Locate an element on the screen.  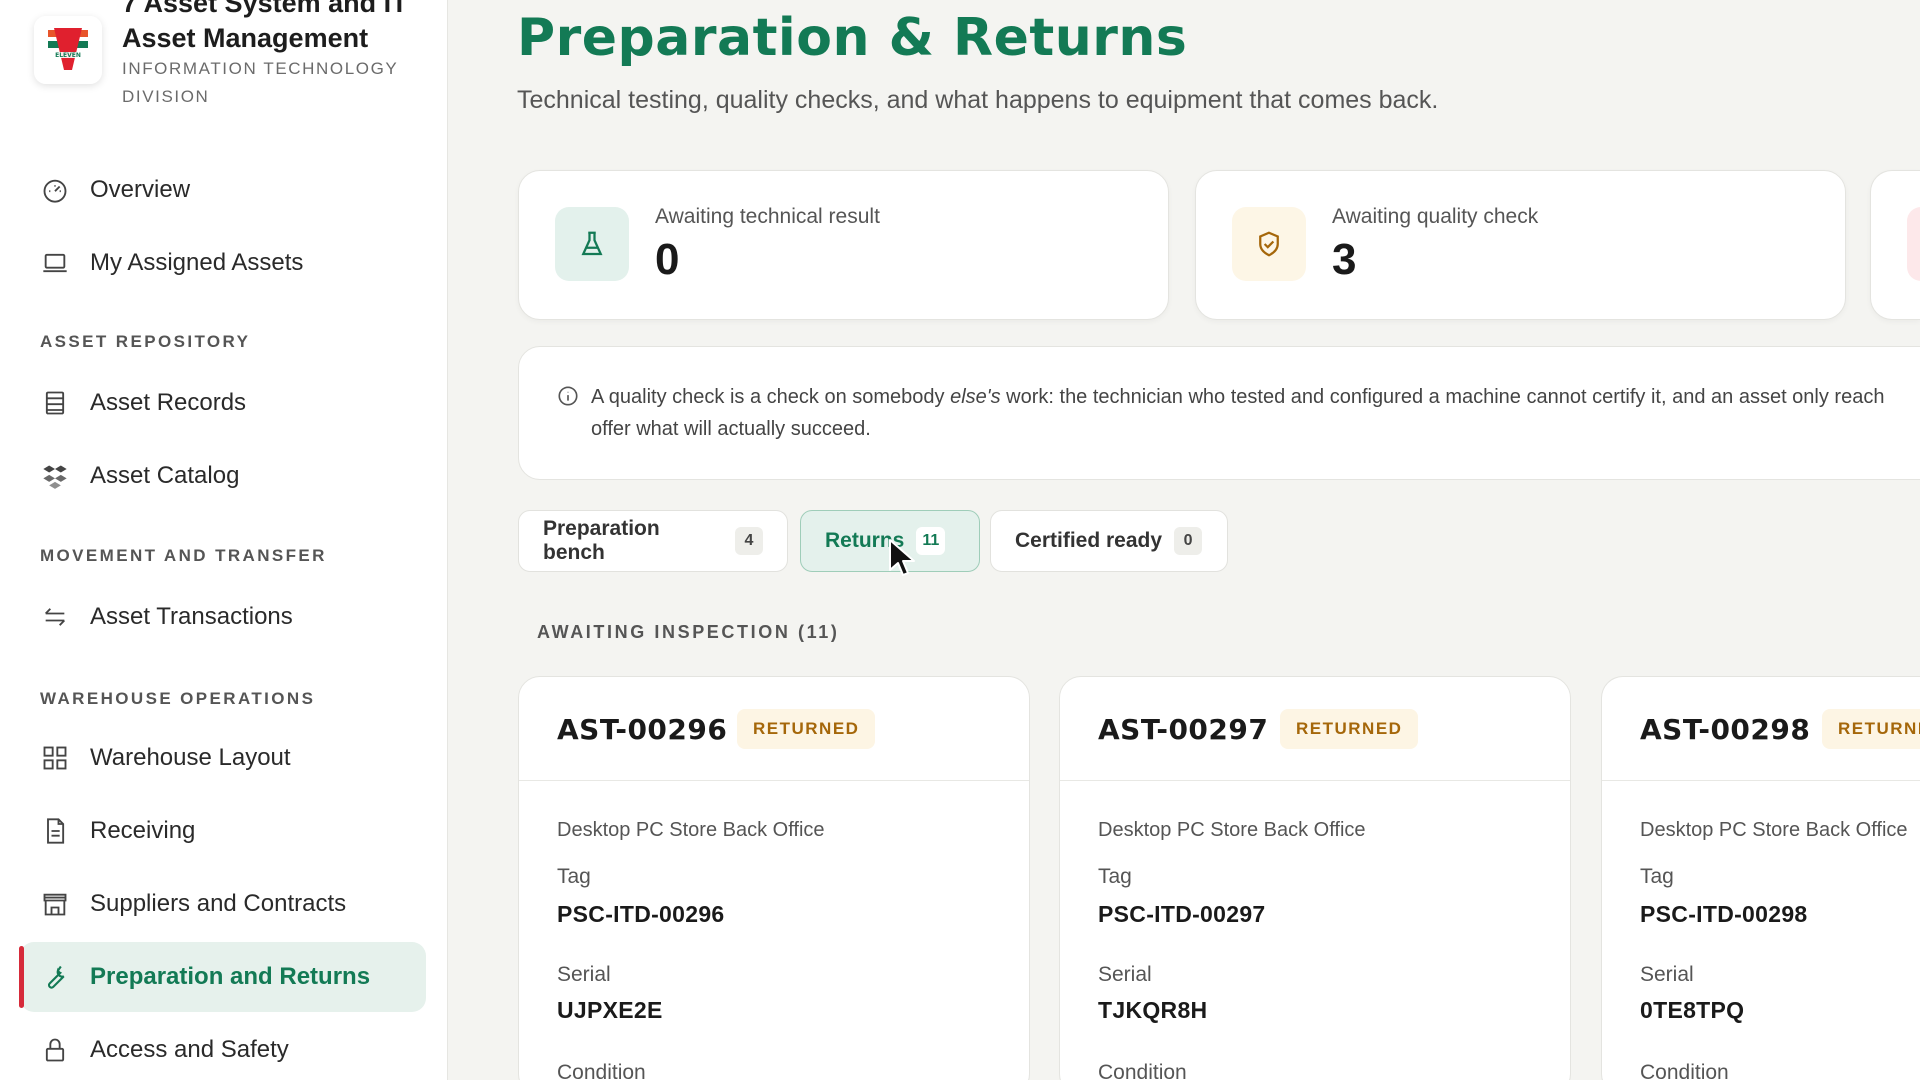
sidebar-item-asset-transactions: Asset Transactions is located at coordinates (223, 617).